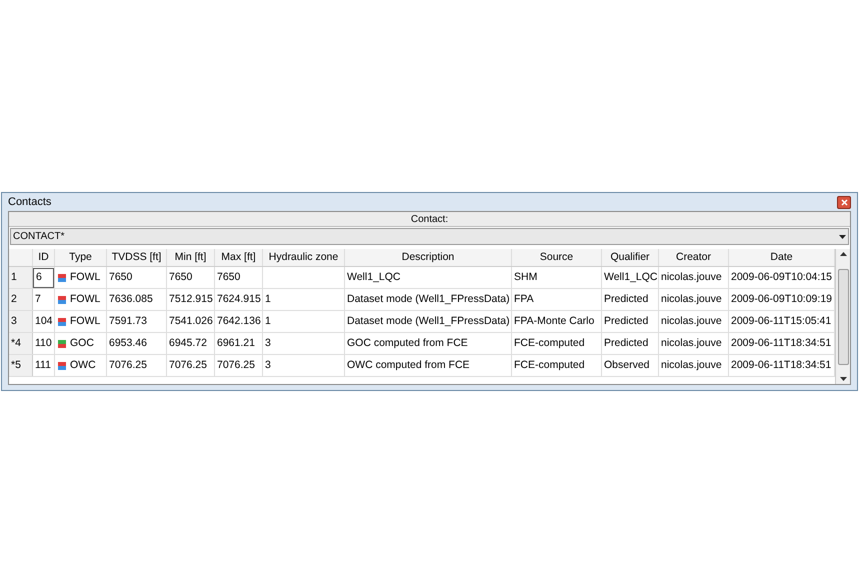  I want to click on column-header: Source, so click(557, 257).